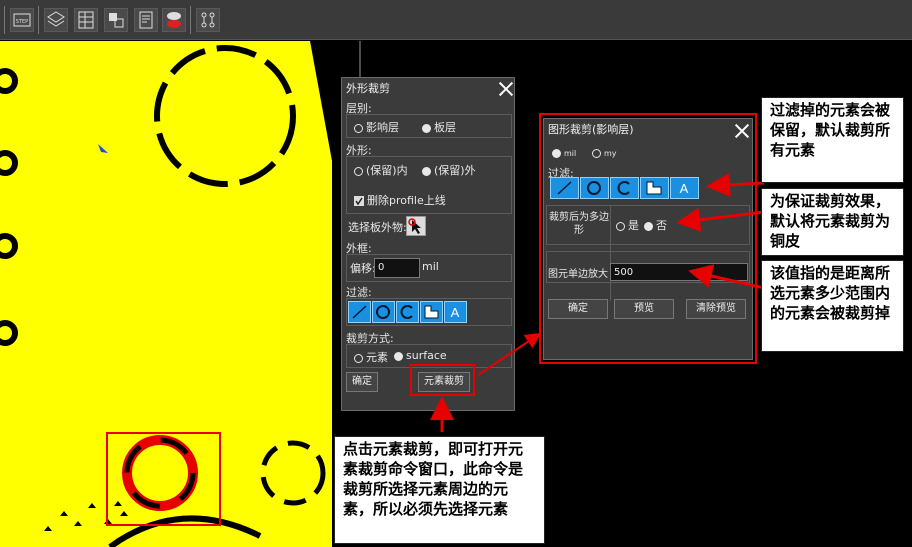 The image size is (912, 547). Describe the element at coordinates (832, 222) in the screenshot. I see `polygon-callout: 为保证裁剪效果，默认将元素裁剪为铜皮` at that location.